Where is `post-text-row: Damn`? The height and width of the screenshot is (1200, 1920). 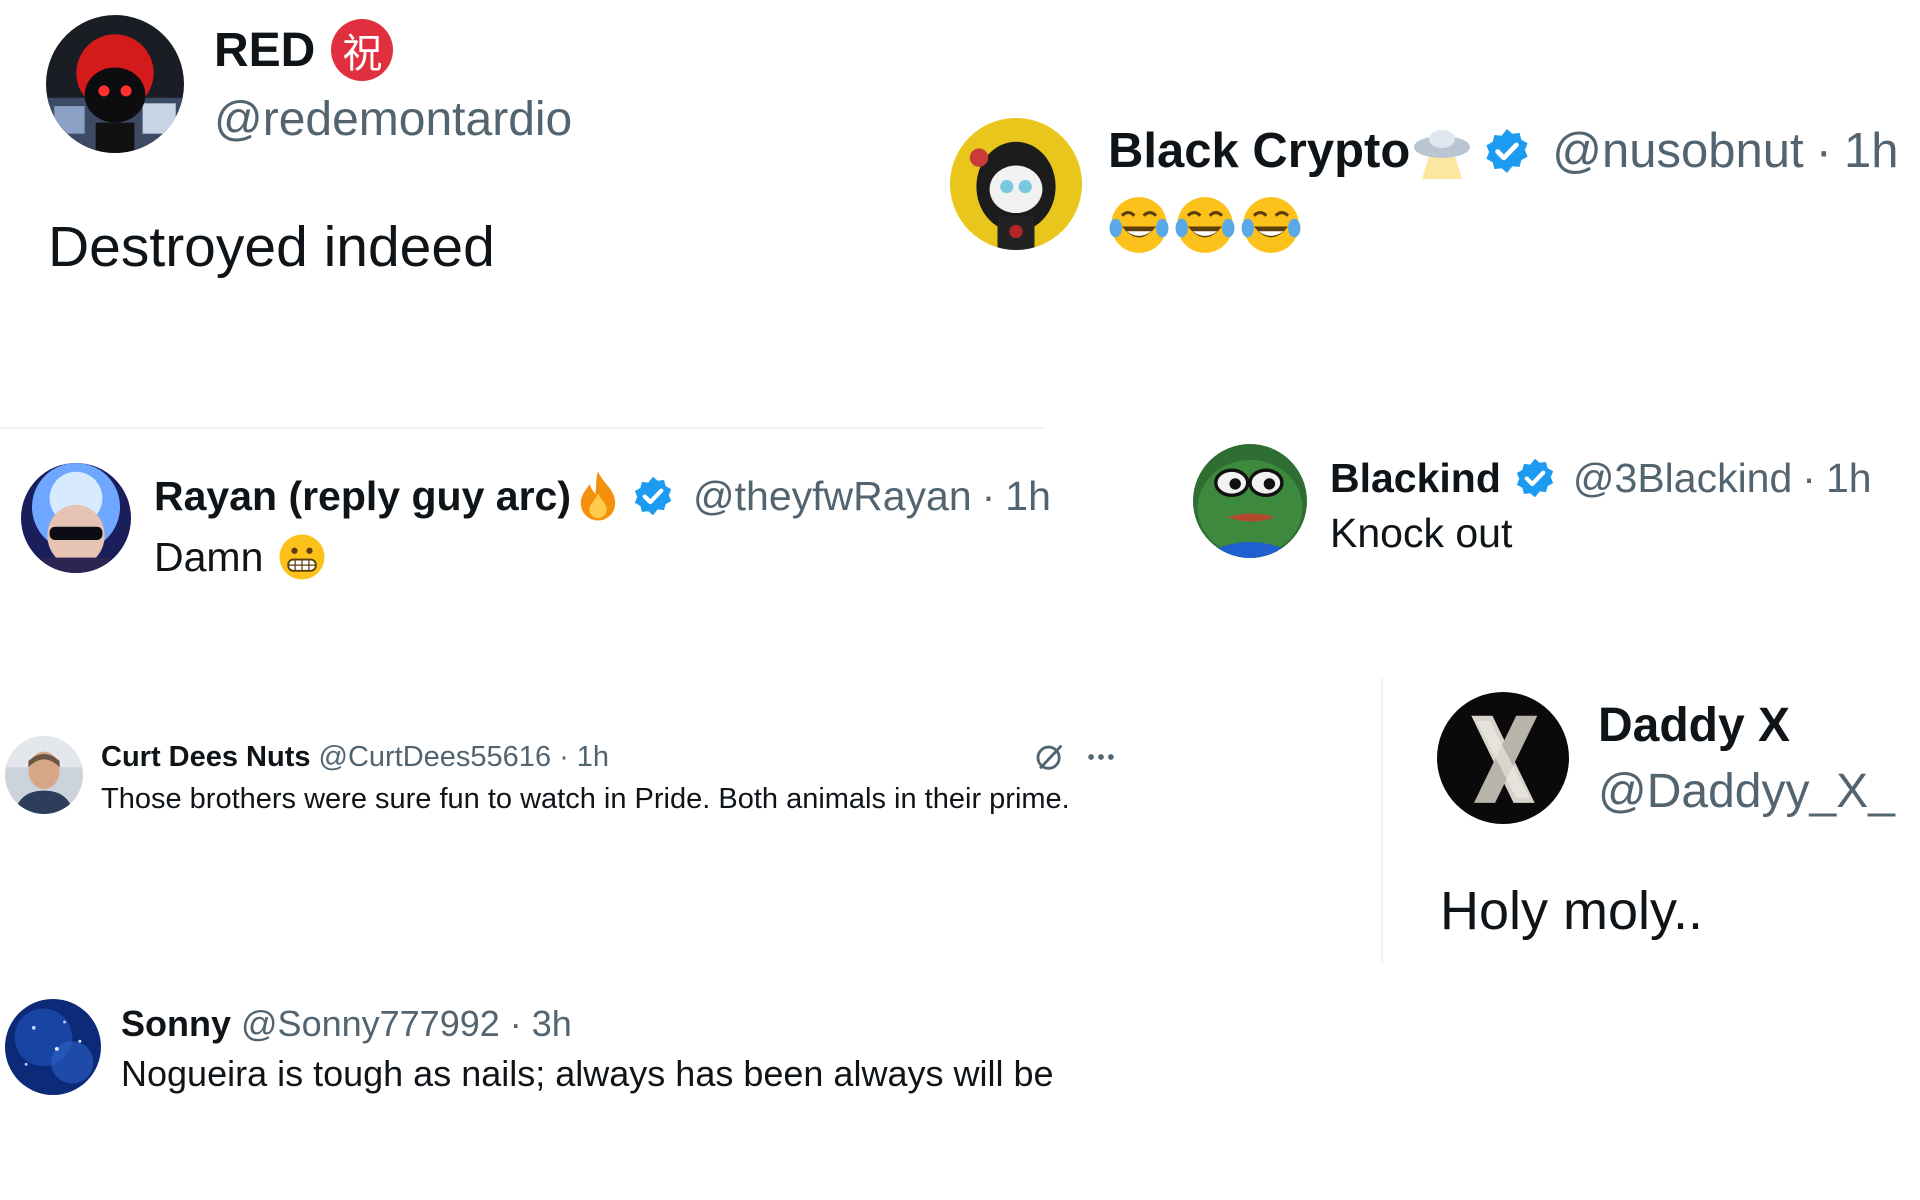 post-text-row: Damn is located at coordinates (240, 557).